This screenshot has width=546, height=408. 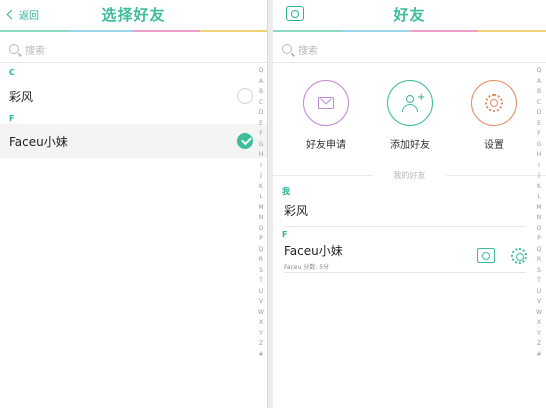 I want to click on friend-subtext: Faceu 分数: 5分, so click(x=307, y=267).